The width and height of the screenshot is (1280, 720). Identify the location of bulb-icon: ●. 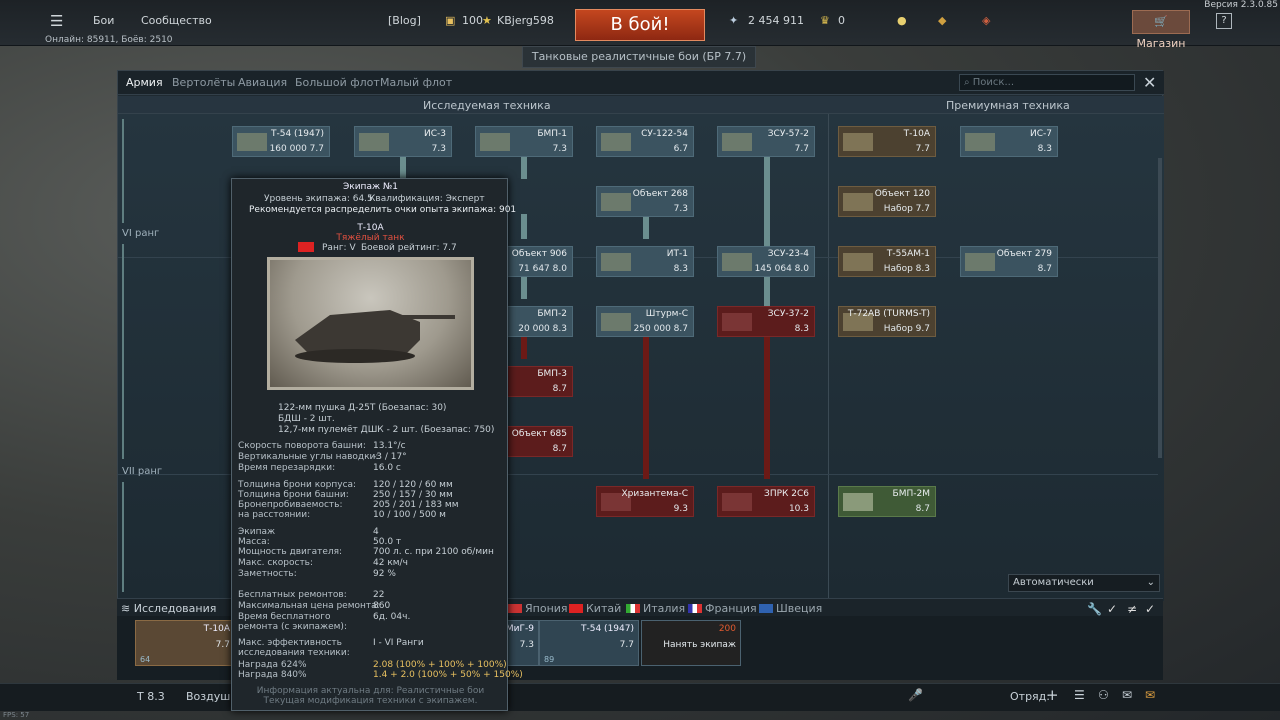
(902, 20).